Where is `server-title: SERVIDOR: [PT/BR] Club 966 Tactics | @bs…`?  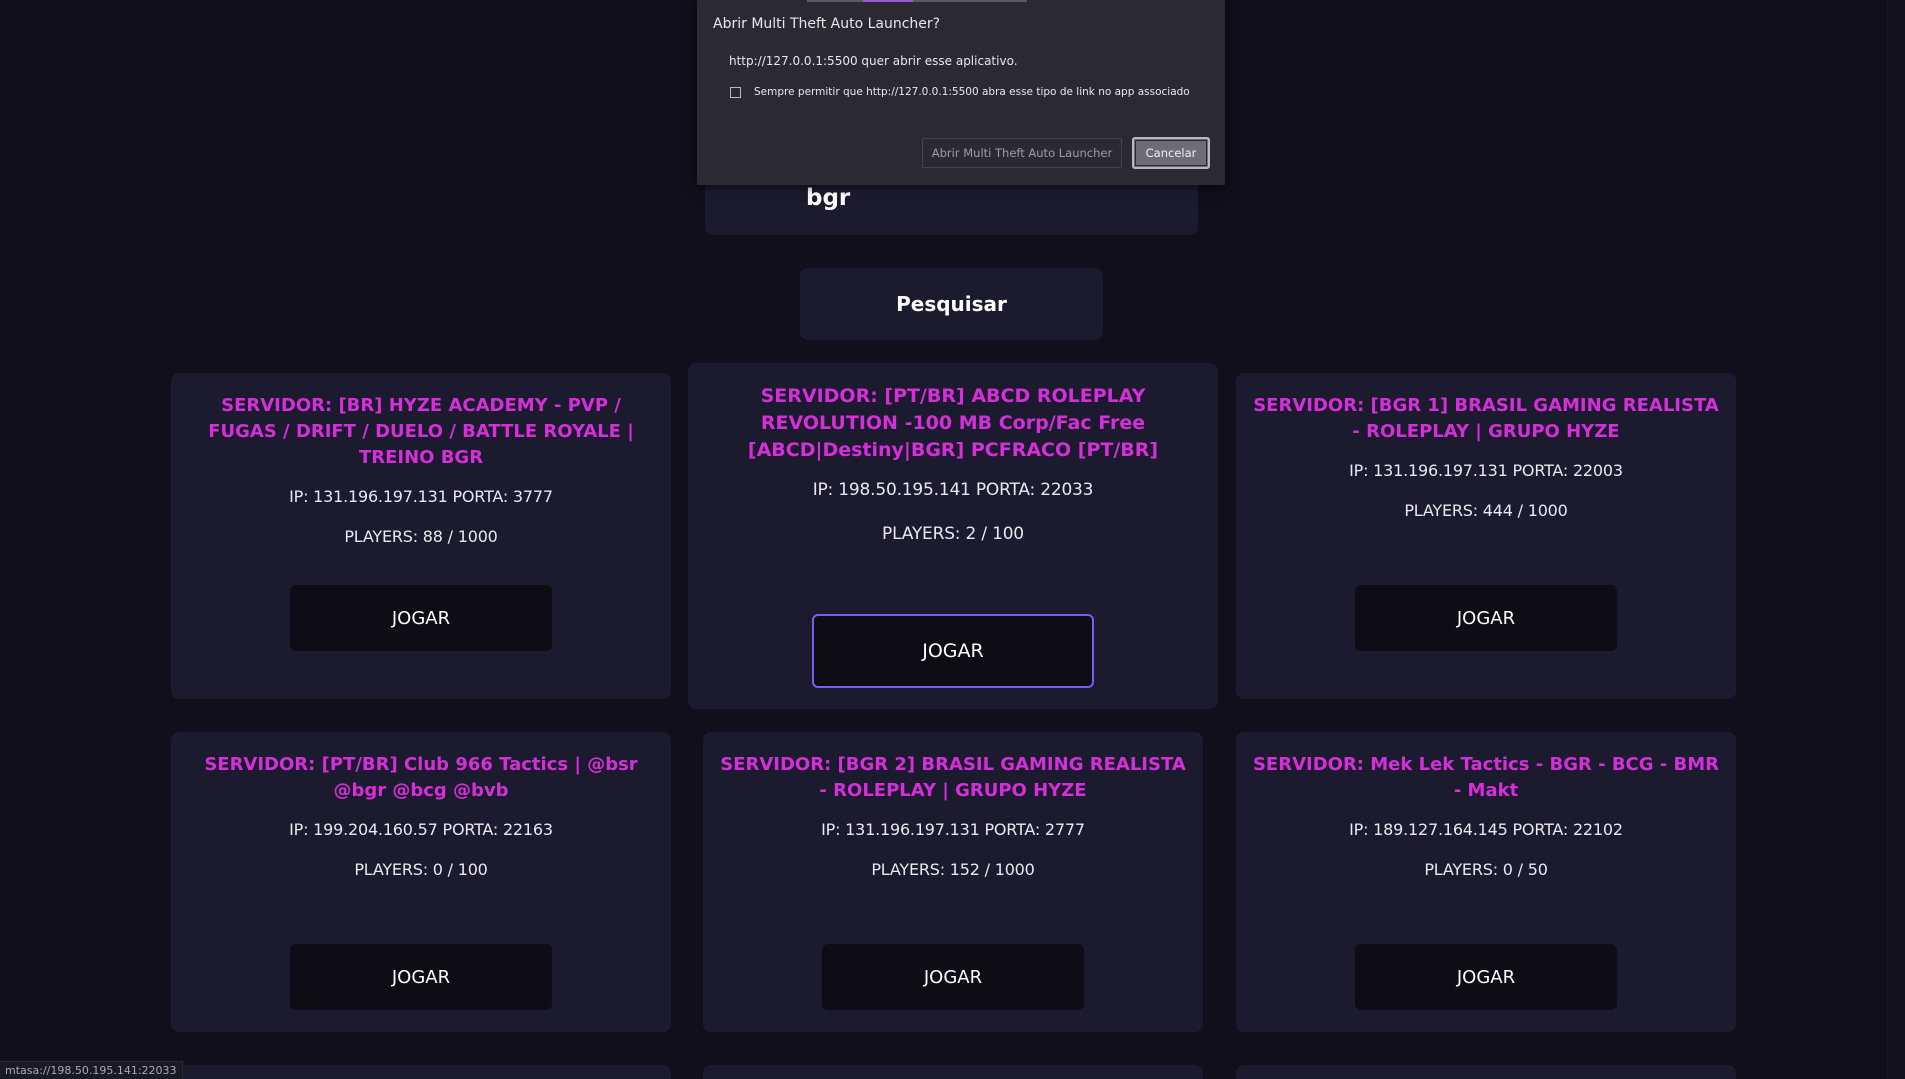
server-title: SERVIDOR: [PT/BR] Club 966 Tactics | @bs… is located at coordinates (421, 777).